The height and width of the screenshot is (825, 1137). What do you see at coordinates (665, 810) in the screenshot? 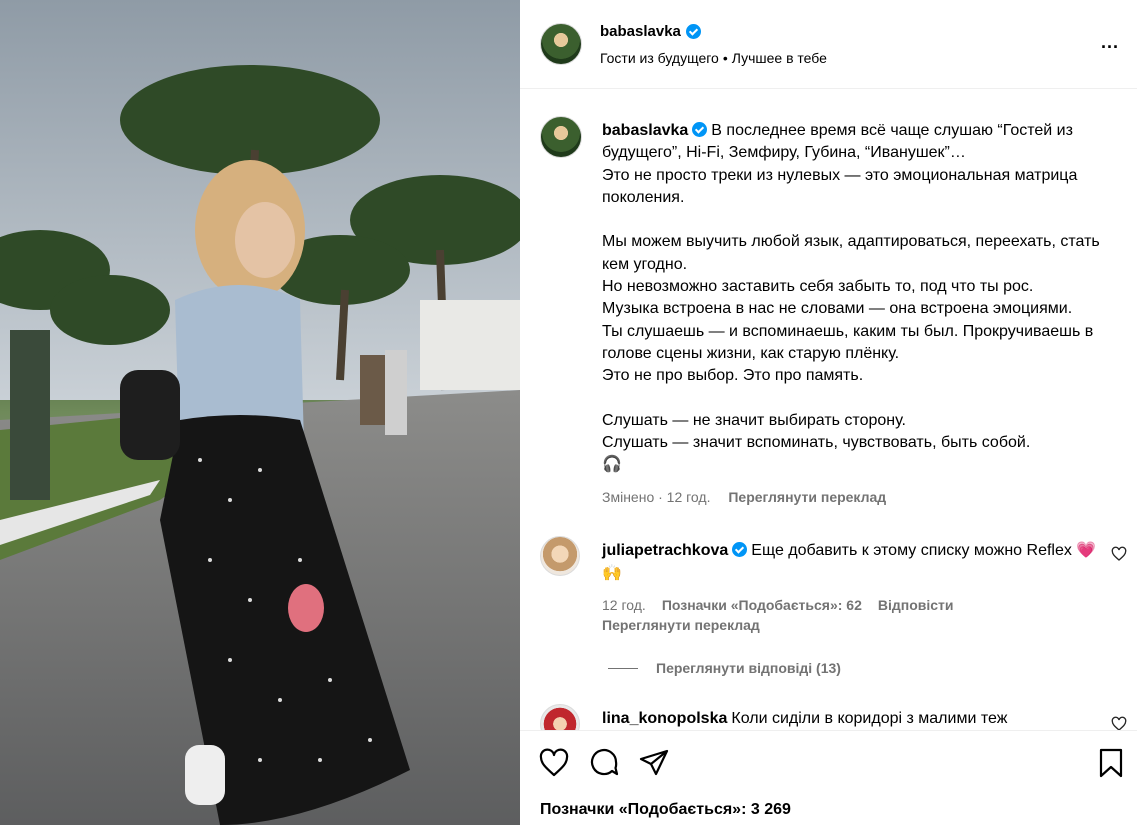
I see `post-likes-count: Позначки «Подобається»: 3 269` at bounding box center [665, 810].